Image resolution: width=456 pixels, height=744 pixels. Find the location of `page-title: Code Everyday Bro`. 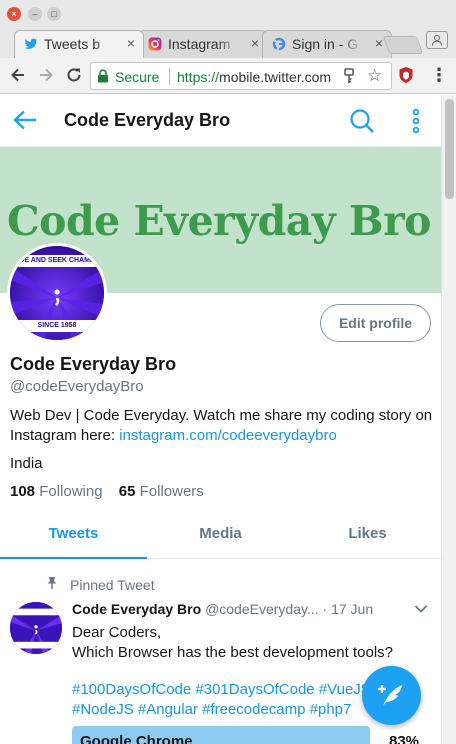

page-title: Code Everyday Bro is located at coordinates (147, 120).